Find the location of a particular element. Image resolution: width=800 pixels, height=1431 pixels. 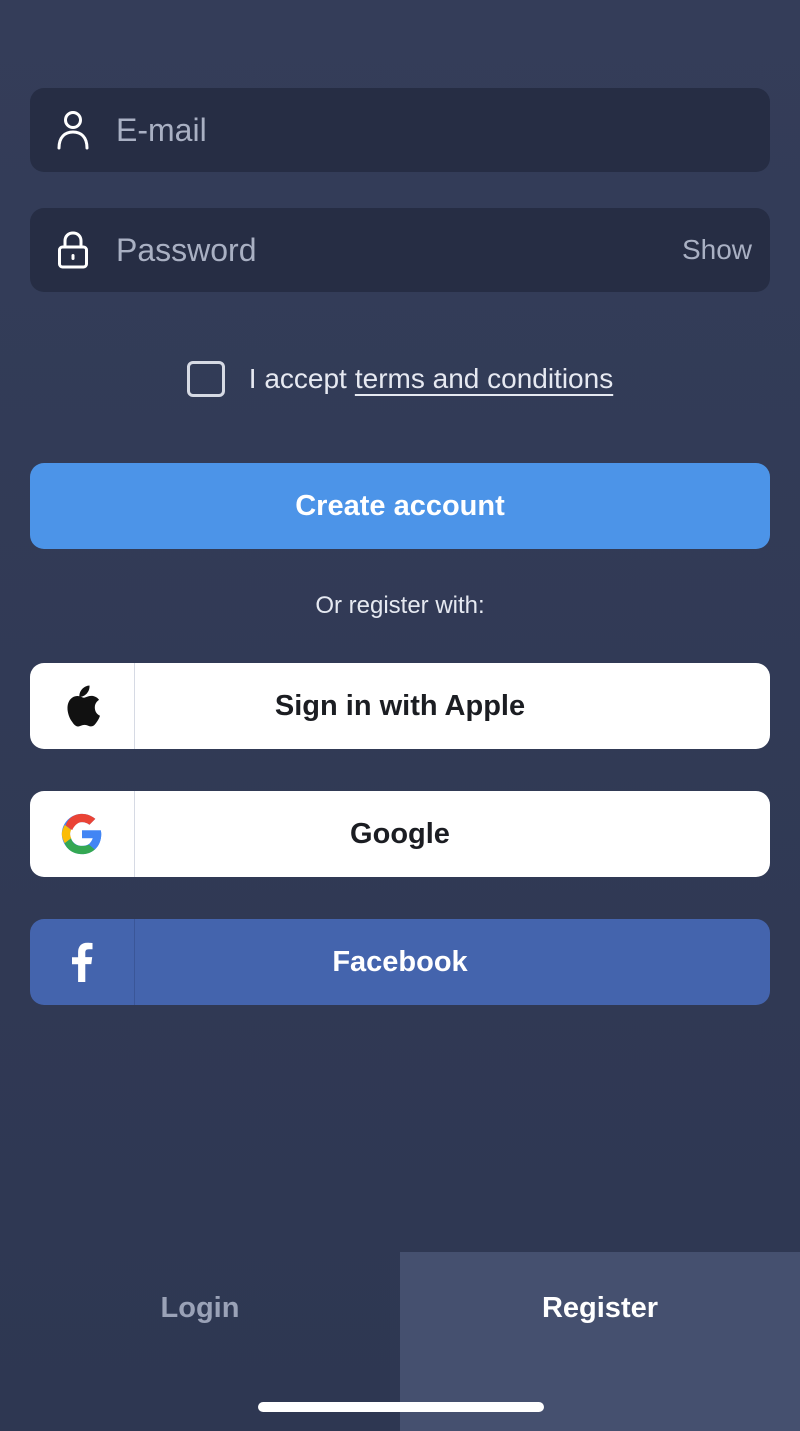

email-field is located at coordinates (400, 130).